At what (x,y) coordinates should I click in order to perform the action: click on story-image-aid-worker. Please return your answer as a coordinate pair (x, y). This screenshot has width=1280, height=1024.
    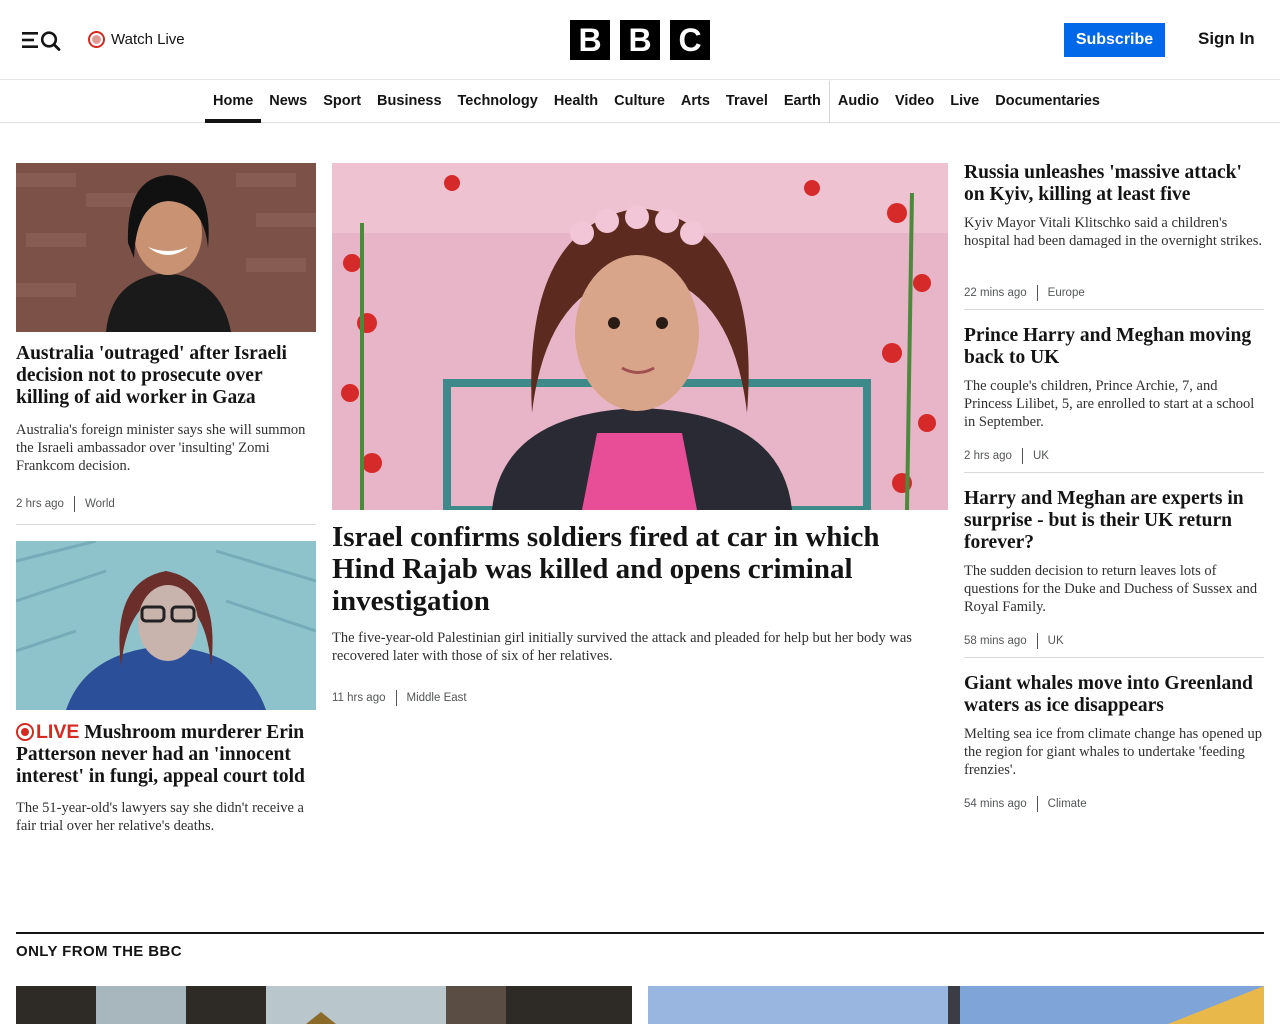
    Looking at the image, I should click on (166, 247).